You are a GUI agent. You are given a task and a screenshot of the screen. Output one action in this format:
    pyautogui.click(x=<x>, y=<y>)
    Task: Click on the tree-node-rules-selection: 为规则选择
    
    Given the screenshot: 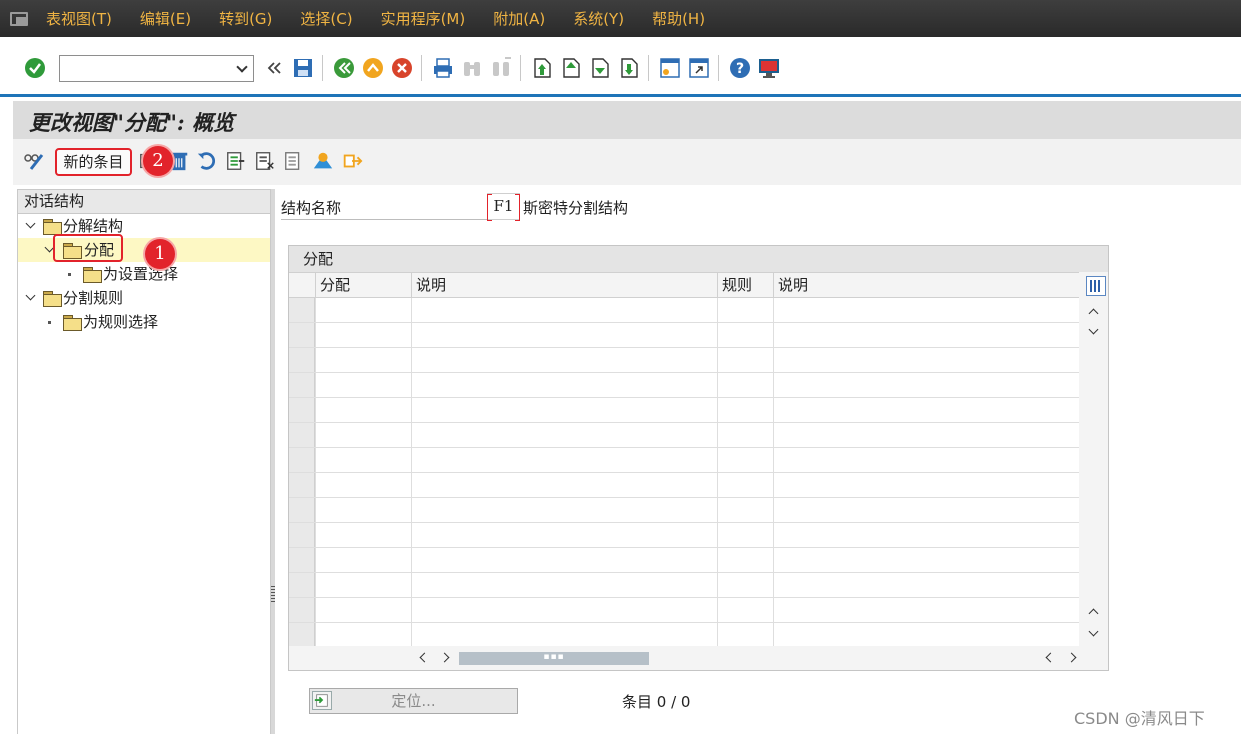 What is the action you would take?
    pyautogui.click(x=144, y=322)
    